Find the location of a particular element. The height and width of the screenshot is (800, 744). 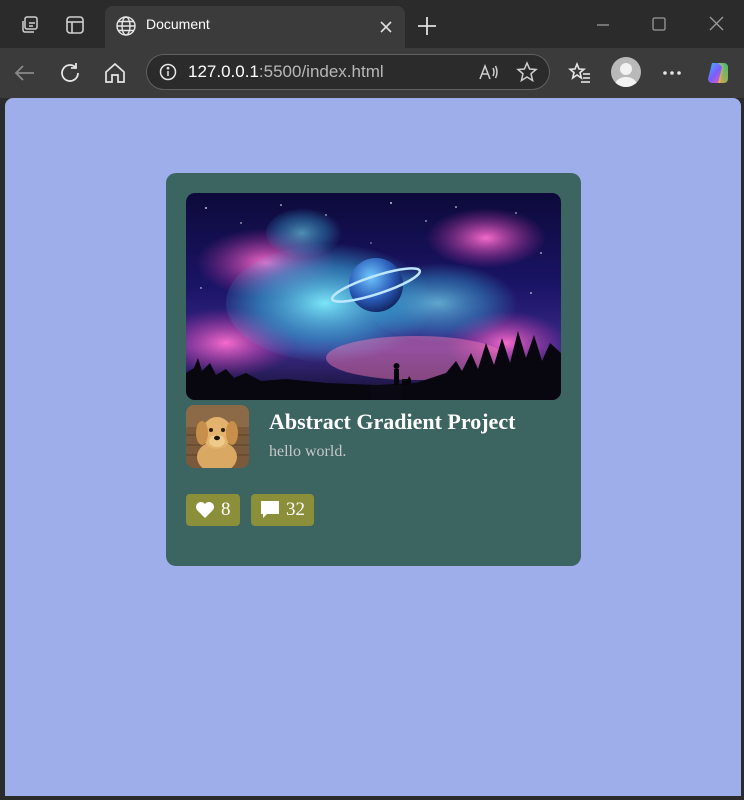

copilot-button is located at coordinates (718, 73).